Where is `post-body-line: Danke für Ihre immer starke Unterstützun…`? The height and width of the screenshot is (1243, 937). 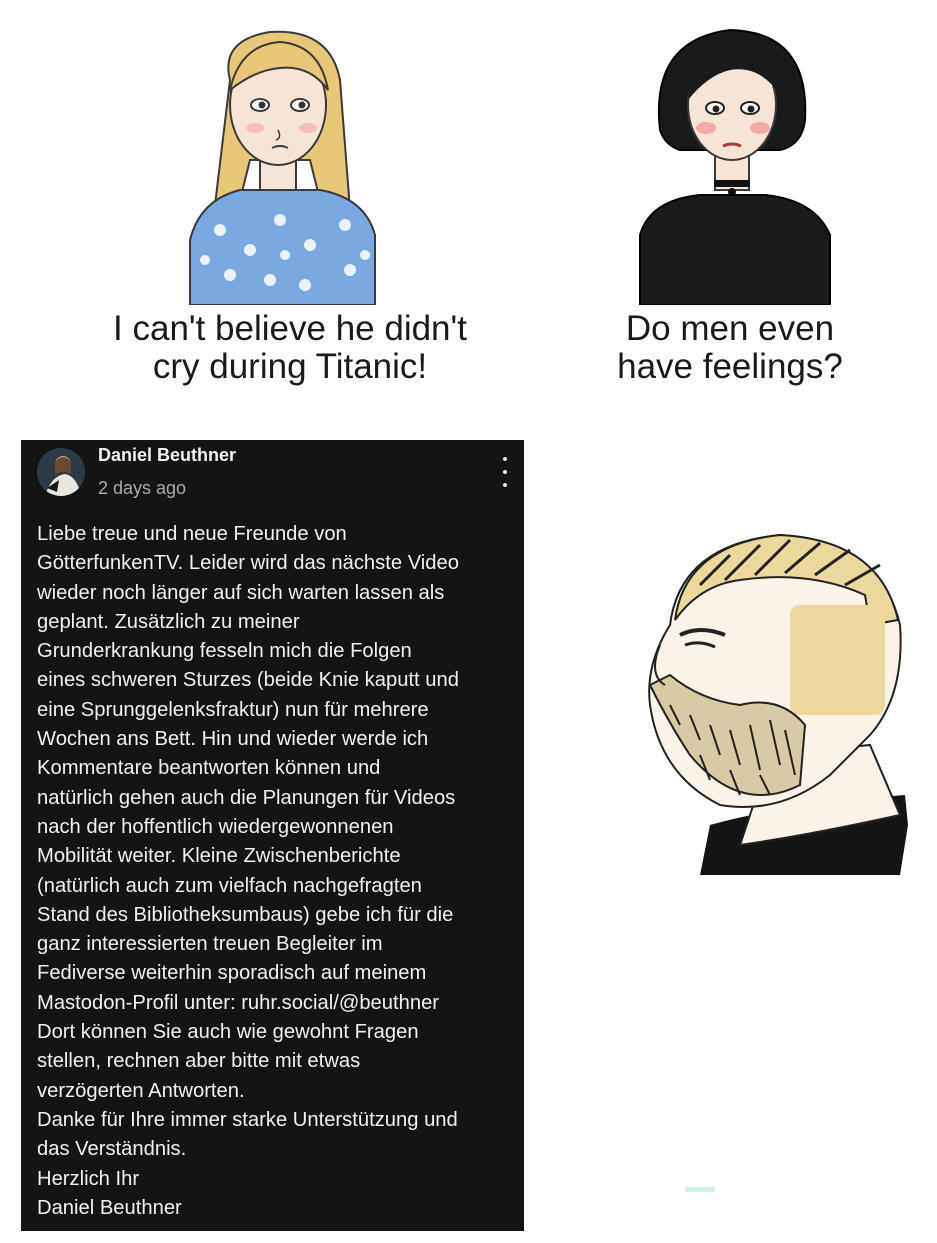 post-body-line: Danke für Ihre immer starke Unterstützun… is located at coordinates (247, 1119).